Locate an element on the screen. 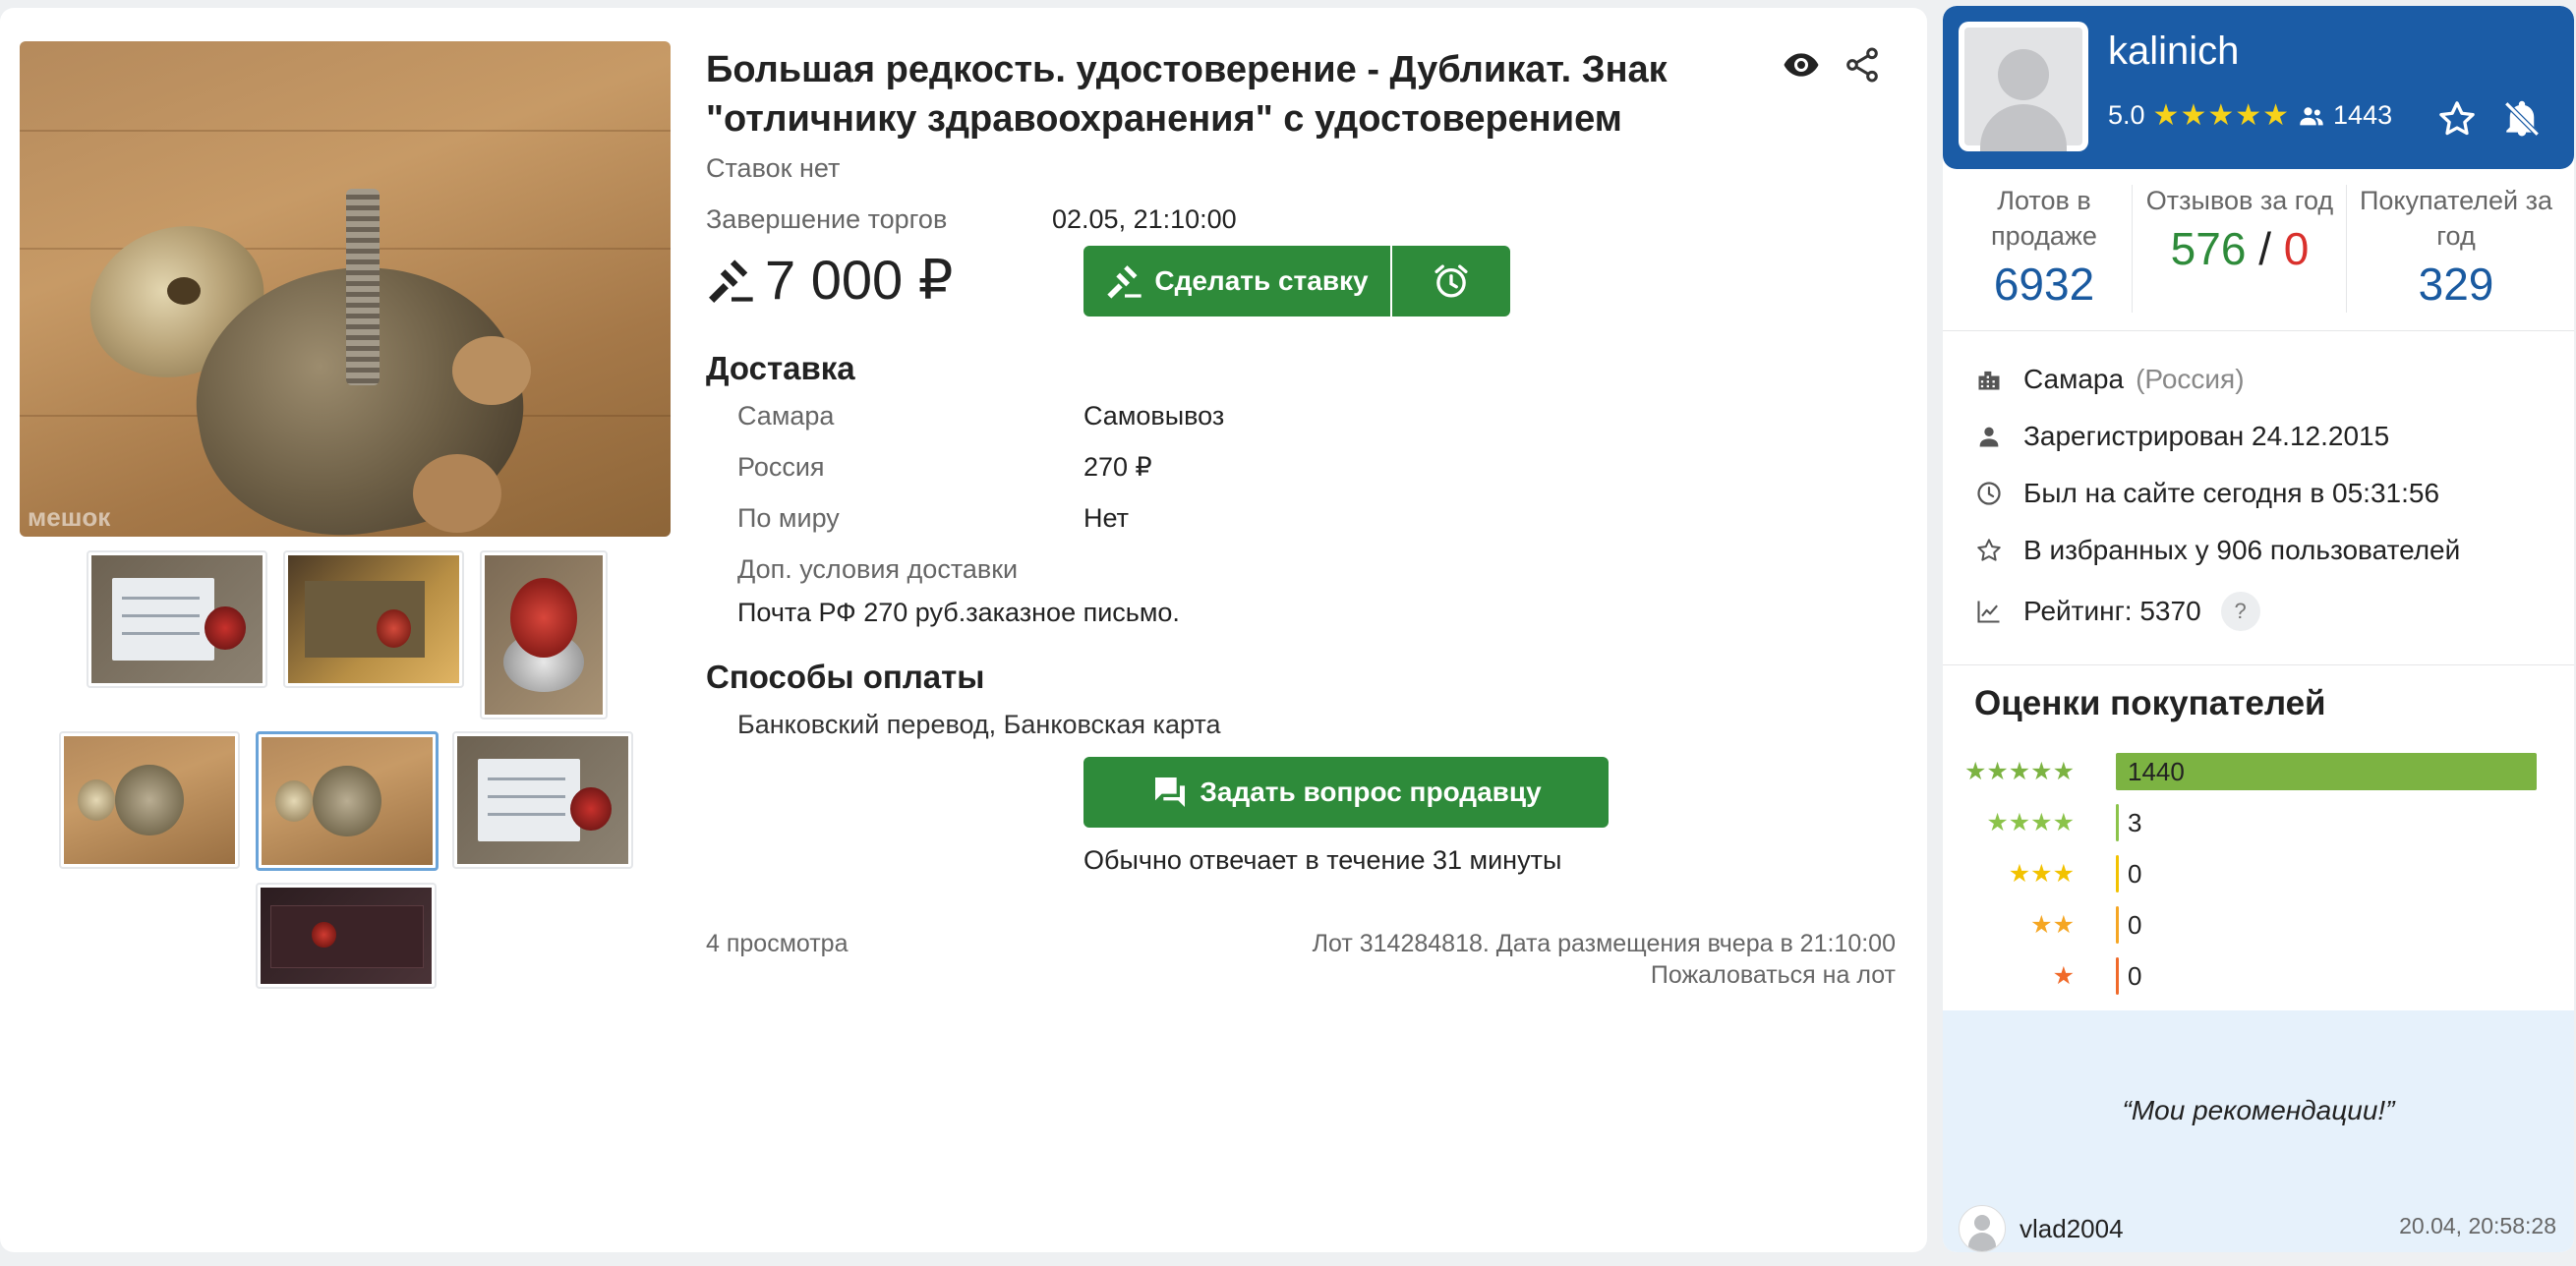  price-value: 7 000 ₽ is located at coordinates (859, 280).